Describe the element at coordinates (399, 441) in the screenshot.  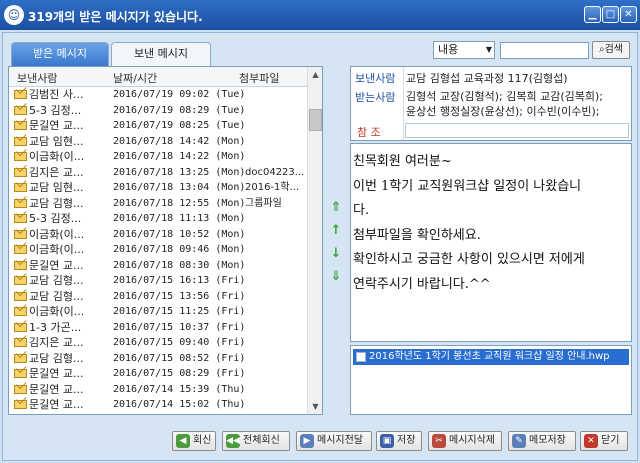
I see `save-button: ▣ 저장` at that location.